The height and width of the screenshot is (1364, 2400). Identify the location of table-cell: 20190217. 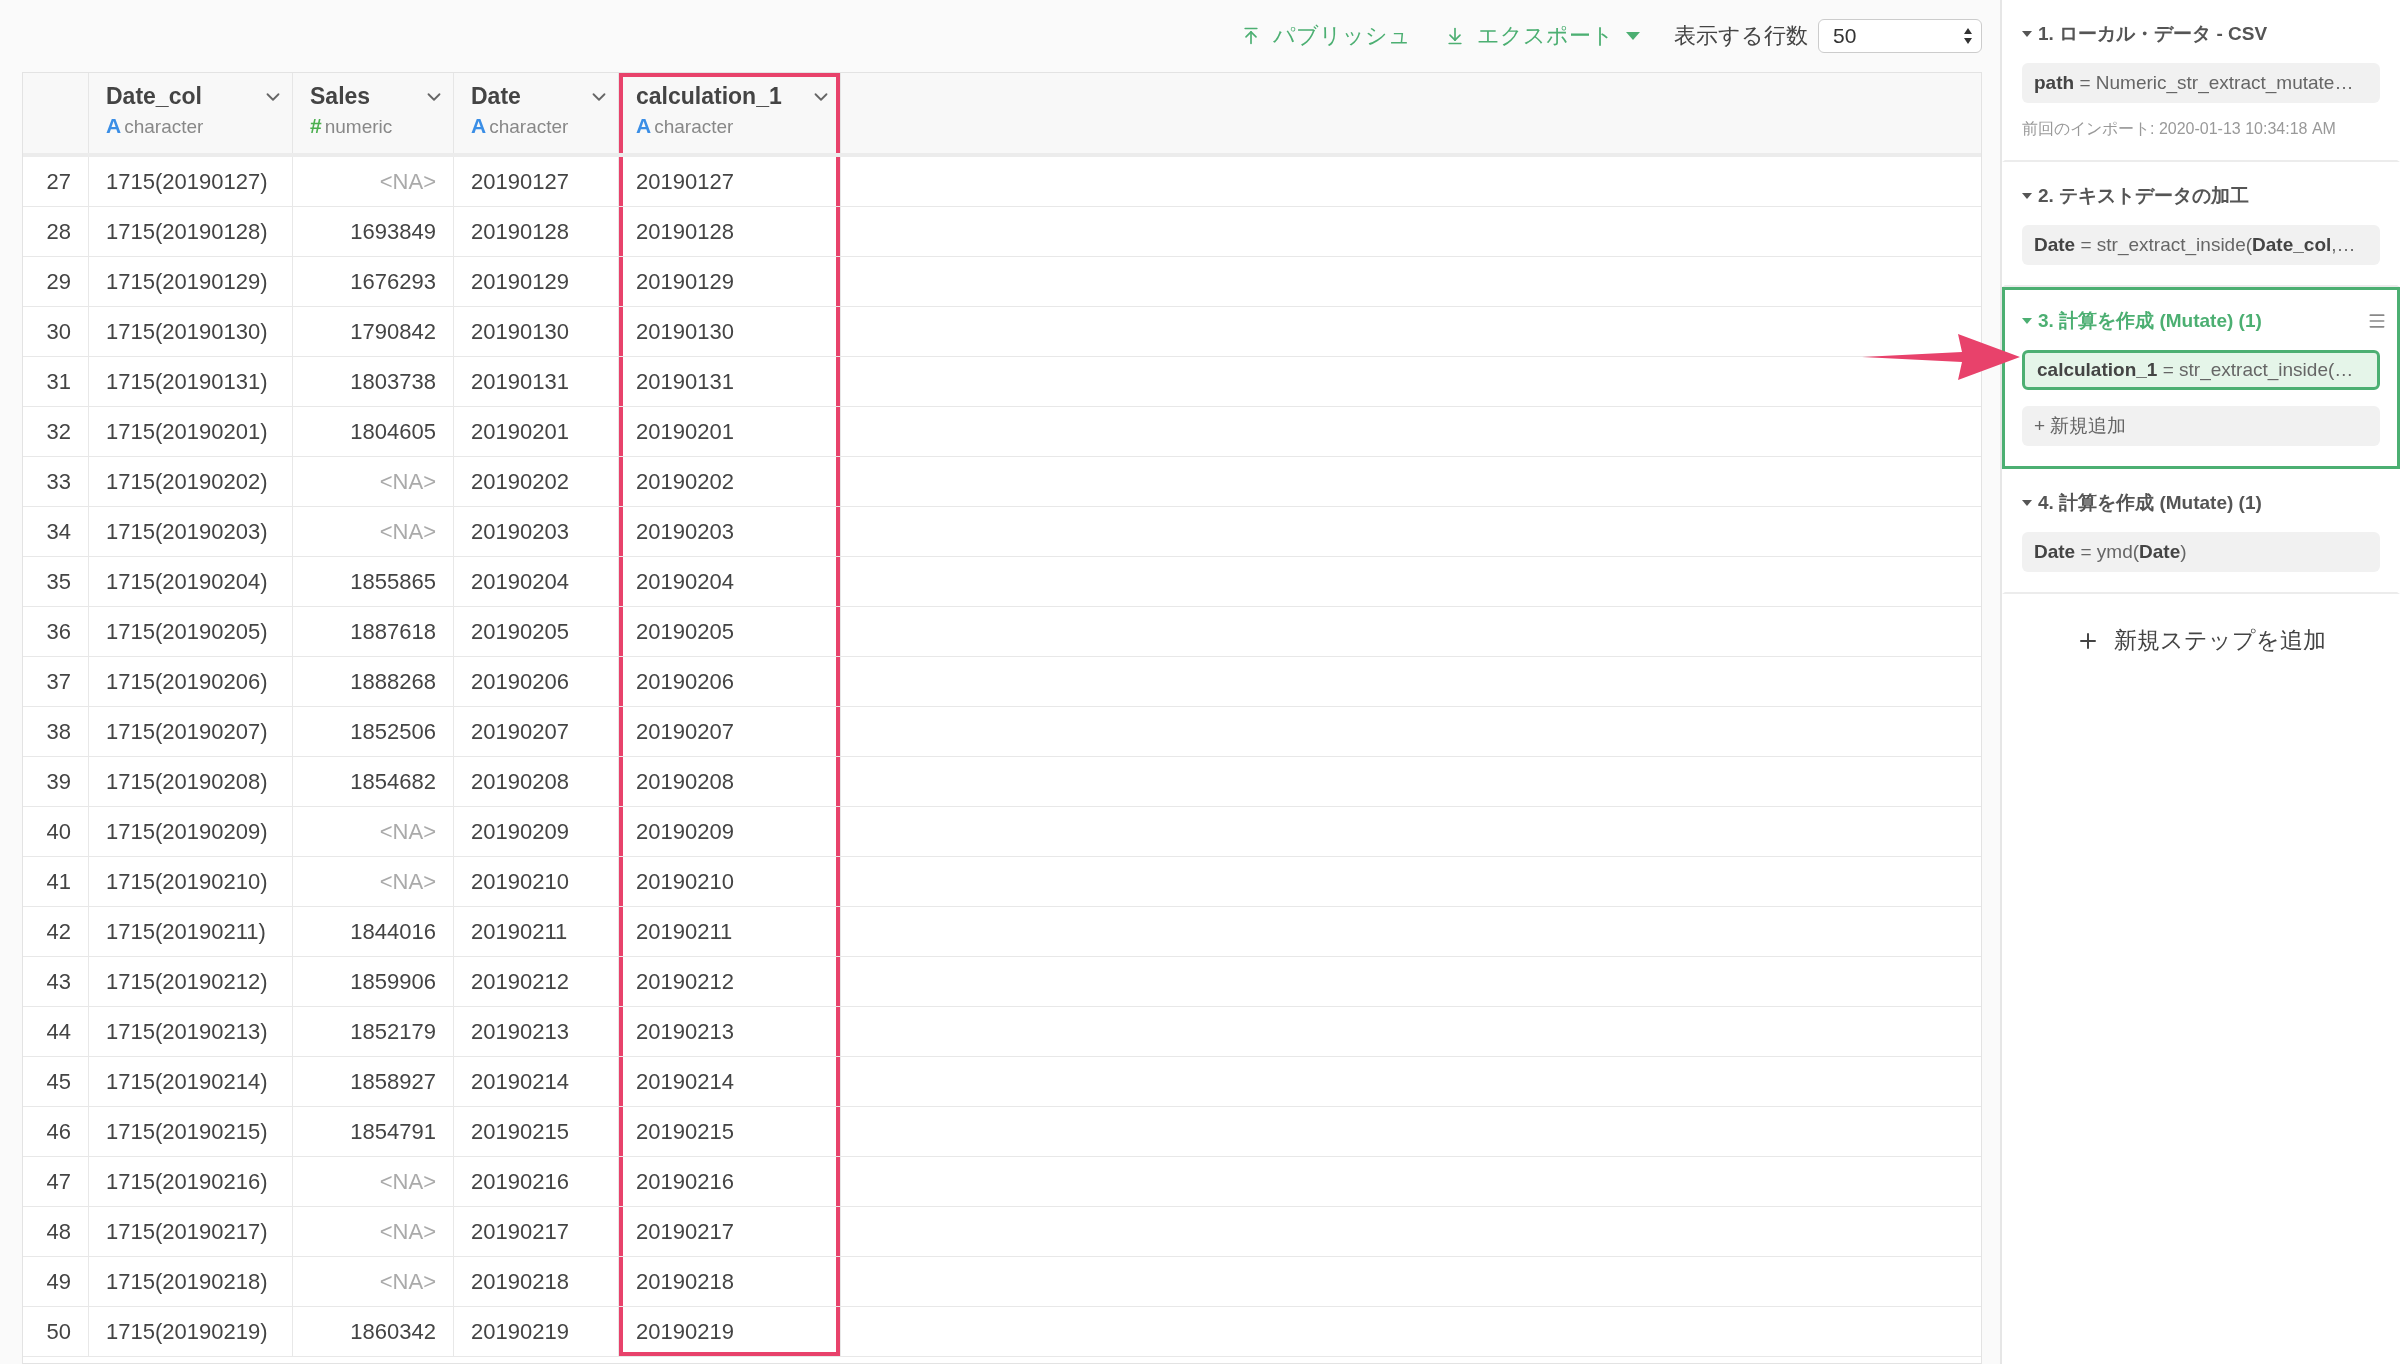
(730, 1231).